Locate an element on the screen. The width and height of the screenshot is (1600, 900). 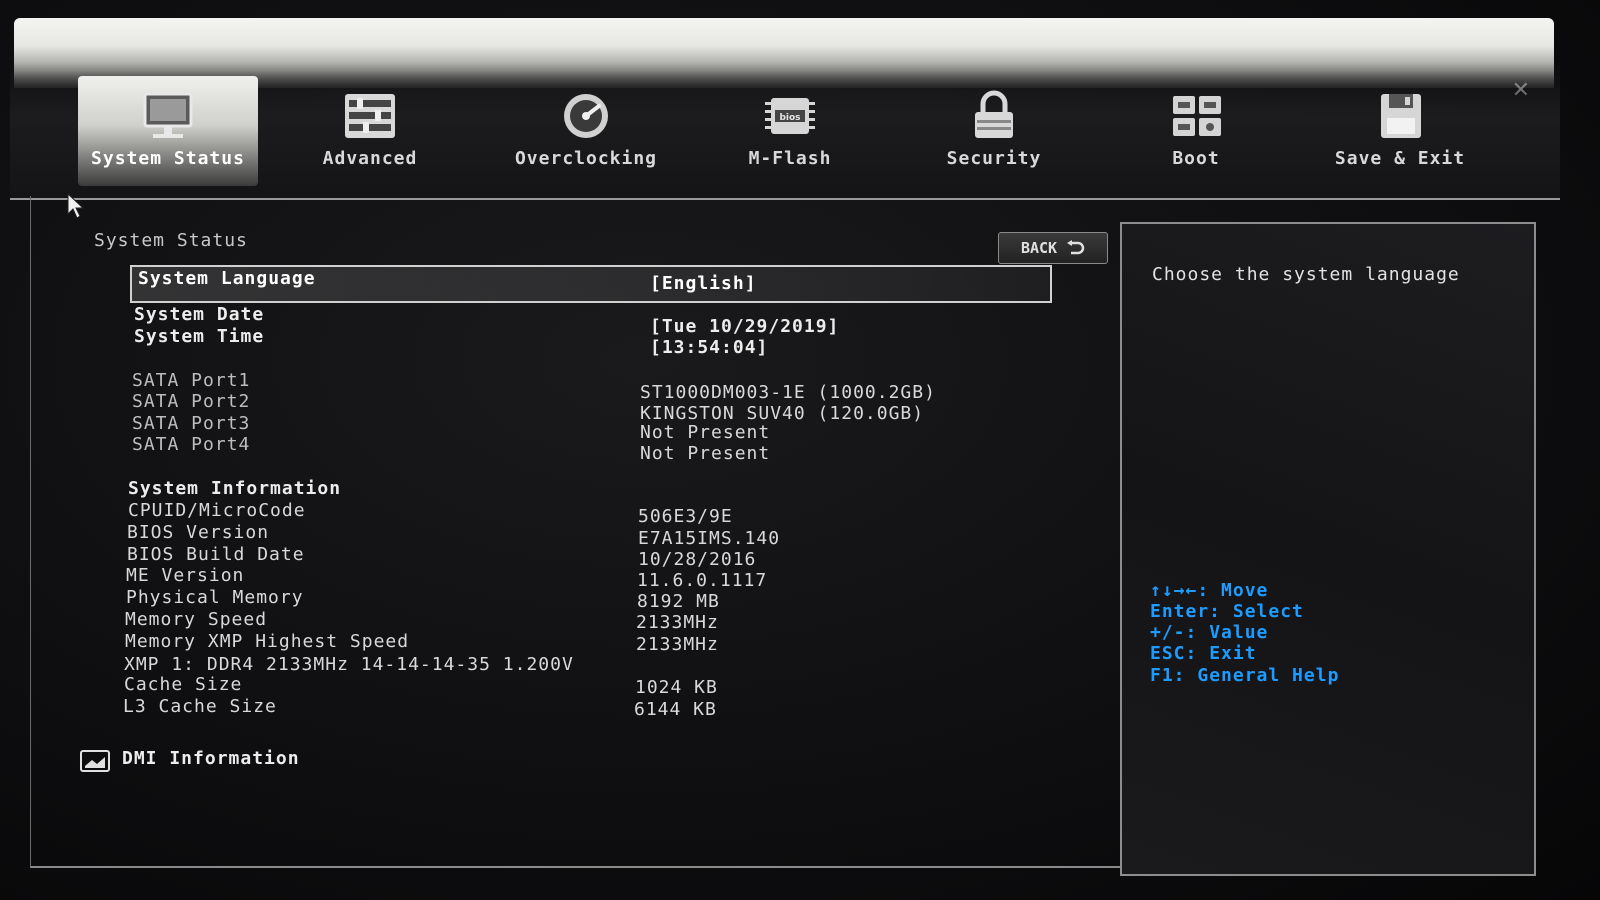
help-key-value: +/-: Value is located at coordinates (1209, 632).